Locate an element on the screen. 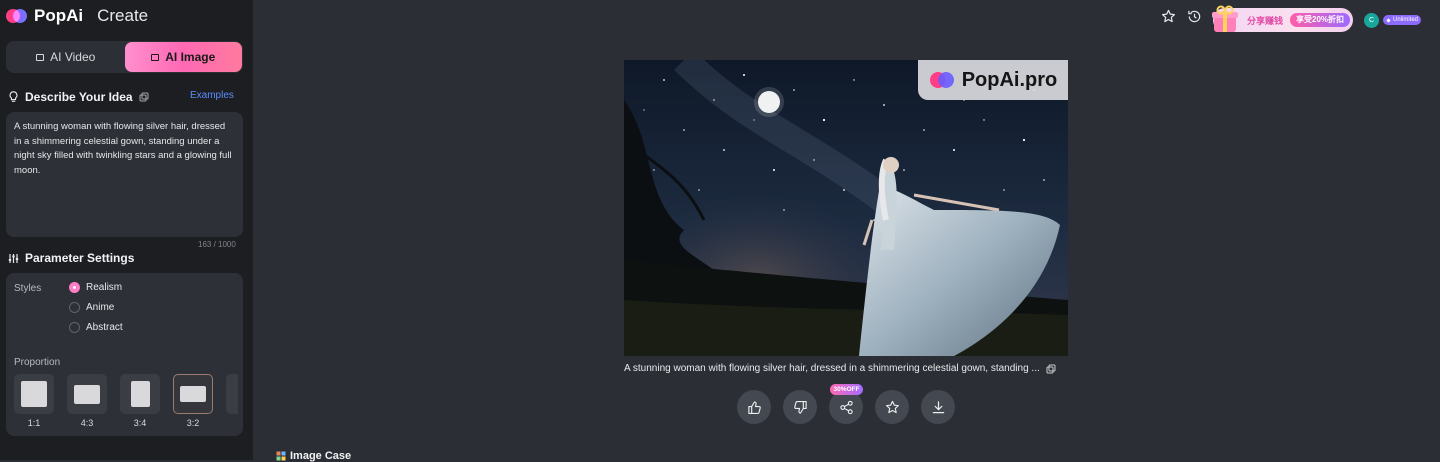  thumbs-down-icon is located at coordinates (800, 407).